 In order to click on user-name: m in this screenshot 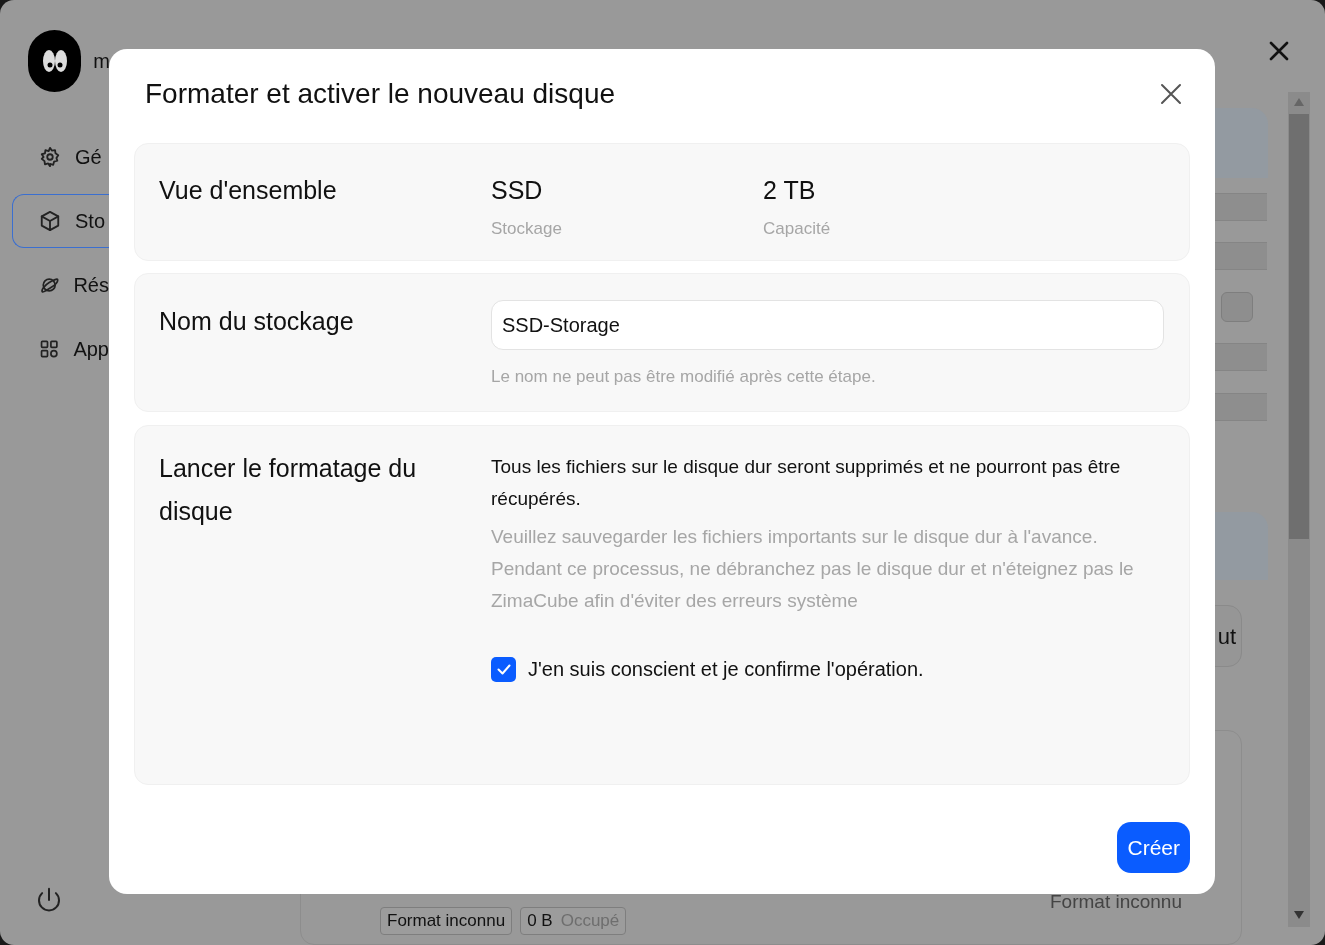, I will do `click(101, 61)`.